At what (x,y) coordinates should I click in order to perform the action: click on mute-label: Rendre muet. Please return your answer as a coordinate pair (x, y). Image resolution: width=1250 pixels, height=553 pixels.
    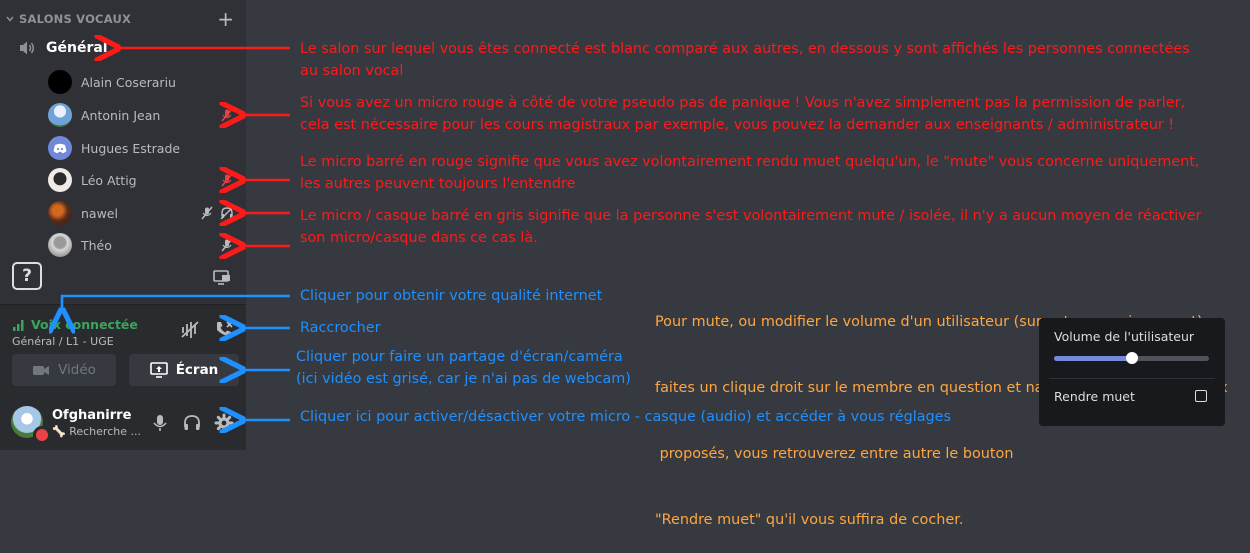
    Looking at the image, I should click on (1094, 396).